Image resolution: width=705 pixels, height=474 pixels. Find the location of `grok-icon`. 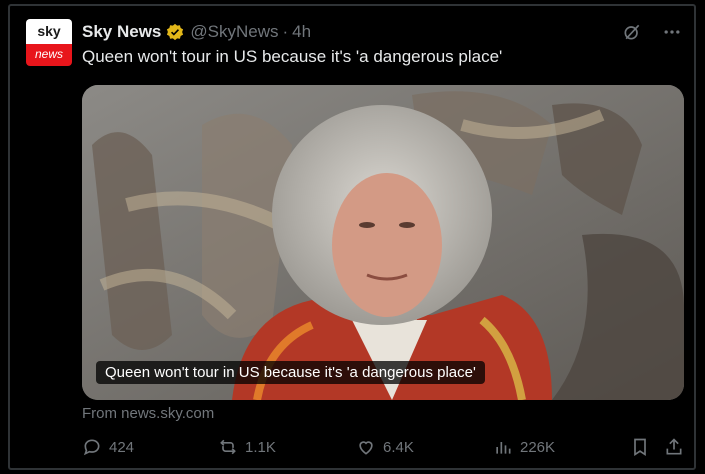

grok-icon is located at coordinates (632, 32).